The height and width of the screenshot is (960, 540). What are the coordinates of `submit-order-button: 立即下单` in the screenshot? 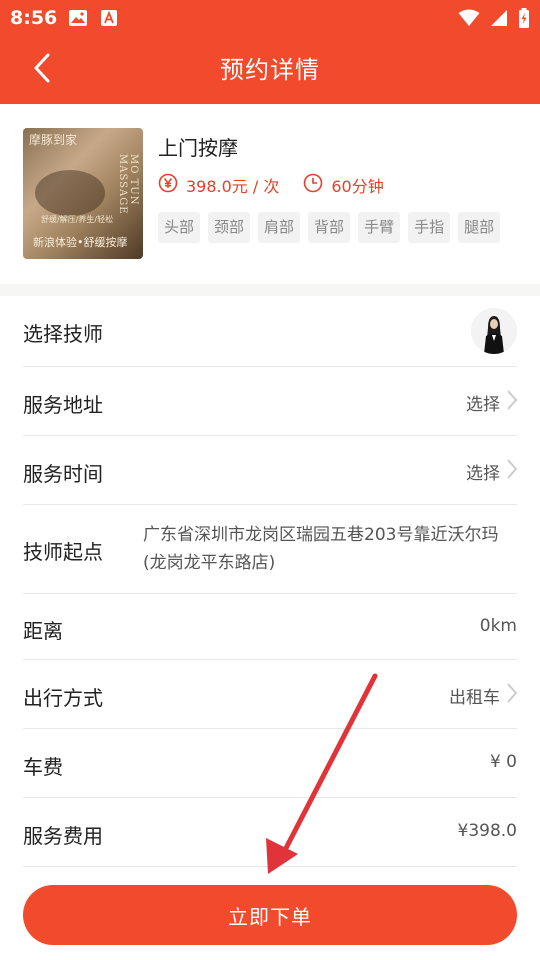 It's located at (270, 915).